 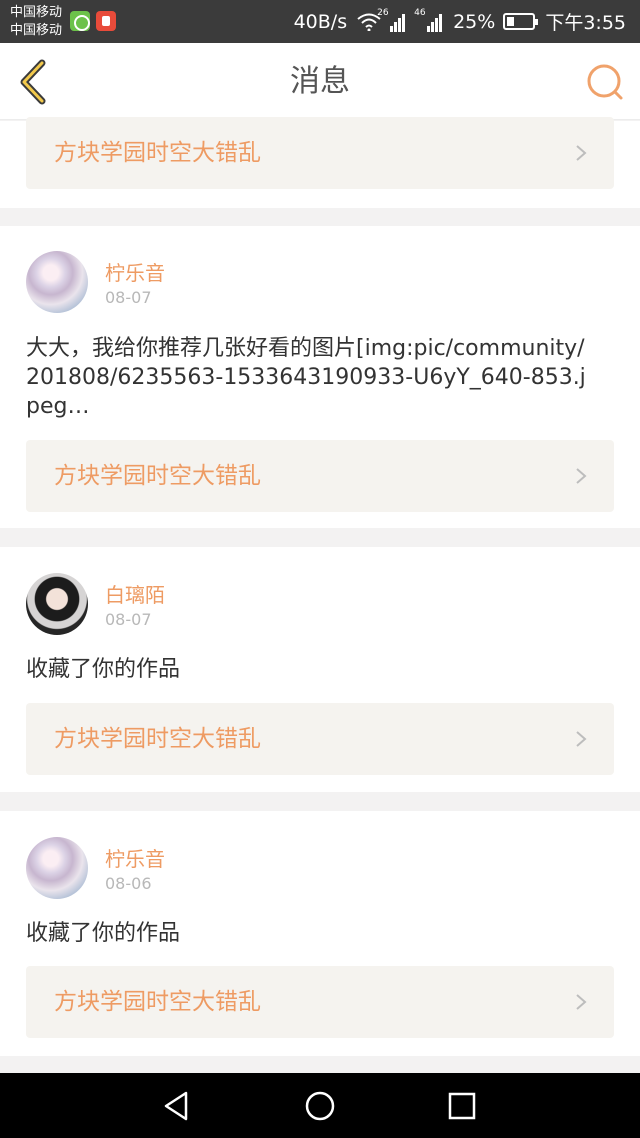 I want to click on battery-percent: 25%, so click(x=474, y=21).